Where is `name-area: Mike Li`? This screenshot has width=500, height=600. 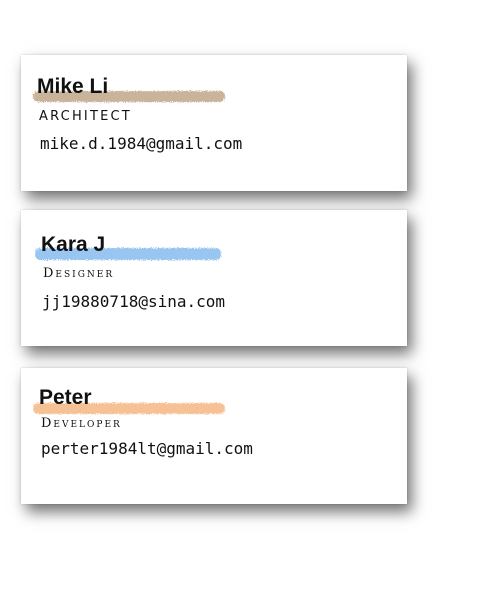
name-area: Mike Li is located at coordinates (133, 90).